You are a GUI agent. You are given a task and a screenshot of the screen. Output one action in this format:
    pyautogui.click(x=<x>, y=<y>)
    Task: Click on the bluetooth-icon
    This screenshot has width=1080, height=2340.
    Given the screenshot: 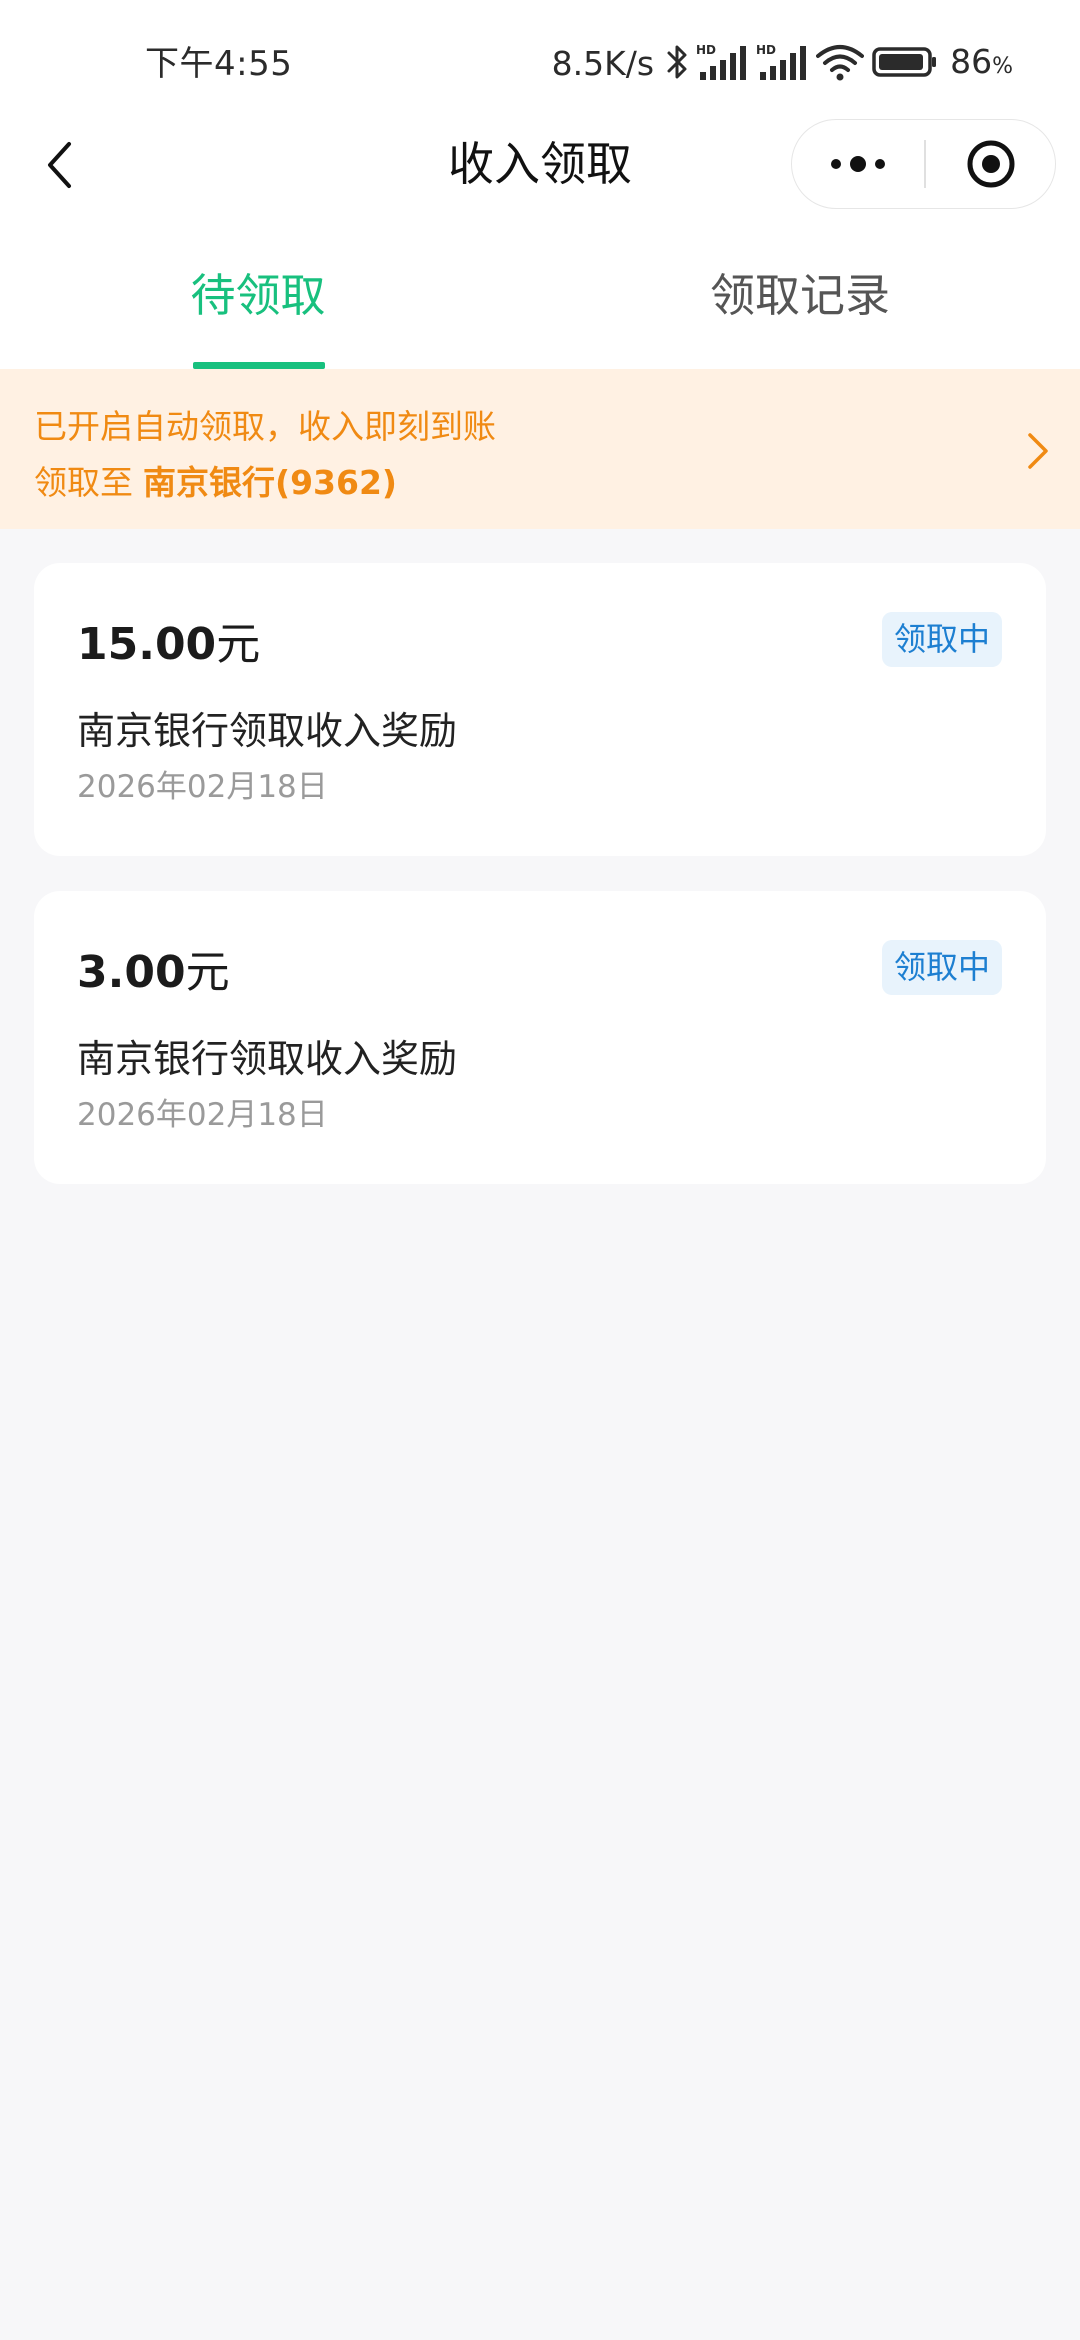 What is the action you would take?
    pyautogui.click(x=677, y=64)
    